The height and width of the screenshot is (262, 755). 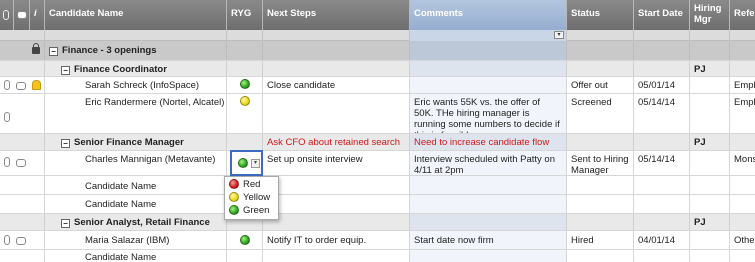 What do you see at coordinates (136, 163) in the screenshot?
I see `candidate-name-cell: Charles Mannigan (Metavante)` at bounding box center [136, 163].